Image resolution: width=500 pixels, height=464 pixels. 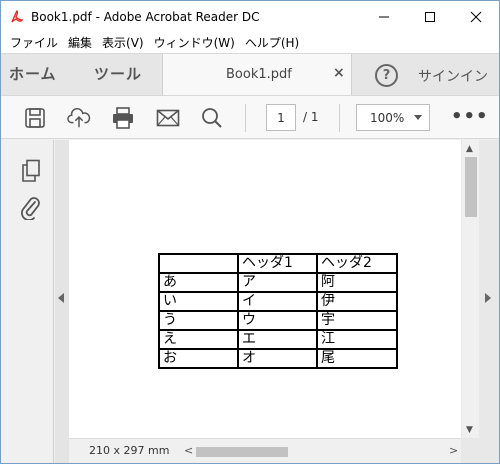 What do you see at coordinates (250, 117) in the screenshot?
I see `toolbar: 1 / 1 100% •••` at bounding box center [250, 117].